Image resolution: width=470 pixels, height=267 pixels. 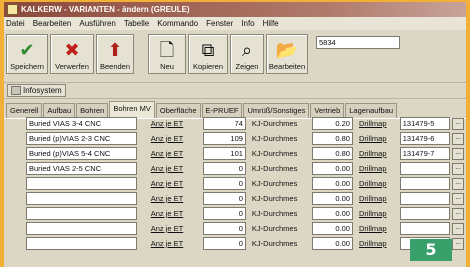 I want to click on menu-bearbeiten: Bearbeiten, so click(x=52, y=23).